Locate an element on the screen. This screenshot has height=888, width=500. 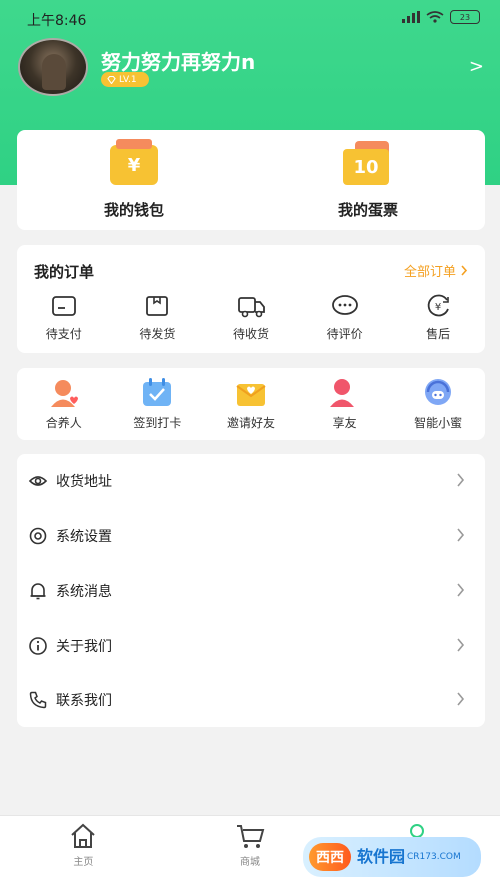
wallet-label: 我的钱包 is located at coordinates (133, 210).